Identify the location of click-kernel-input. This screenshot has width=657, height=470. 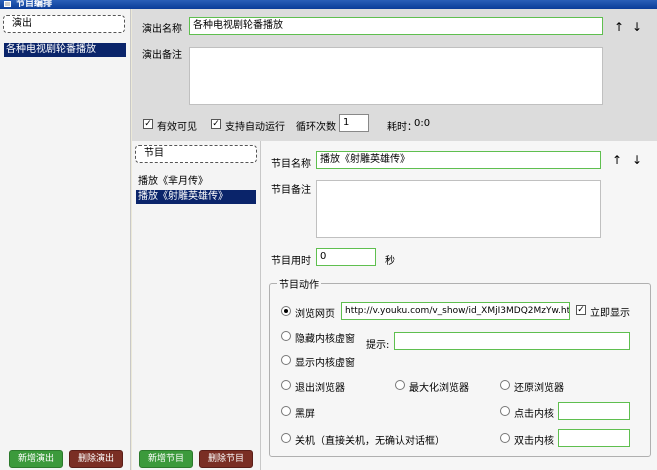
(594, 411).